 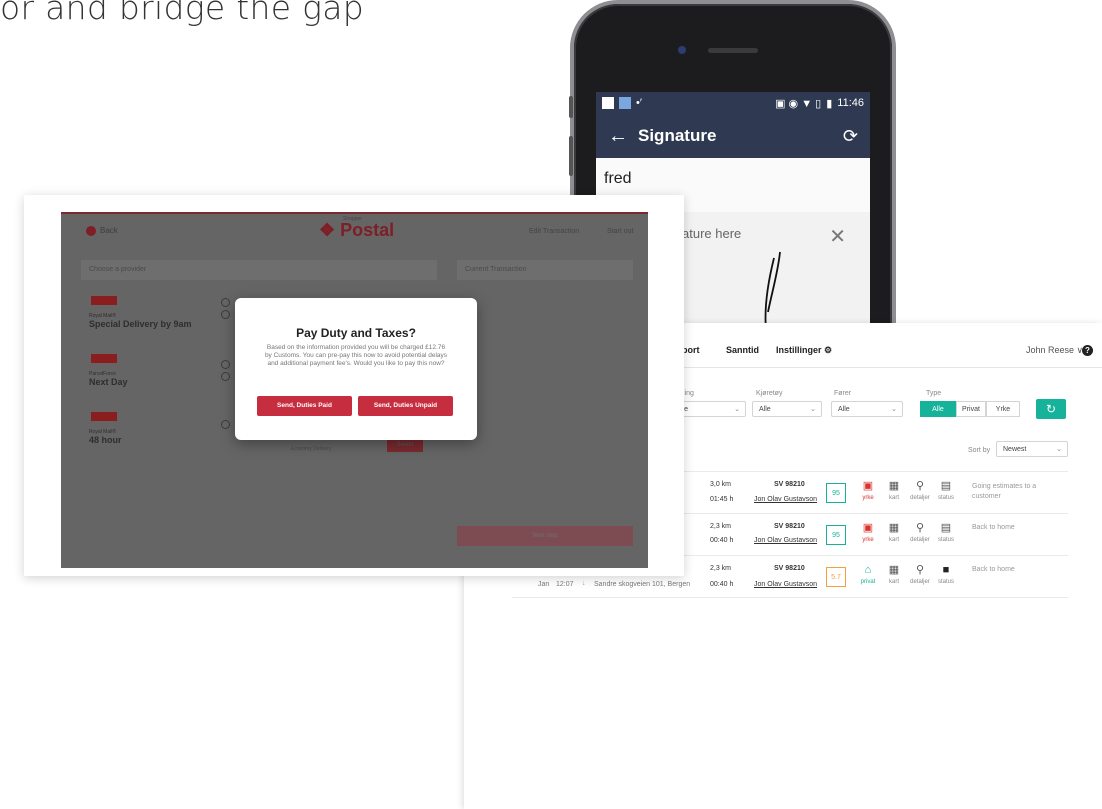 I want to click on brand-small: Shopper, so click(x=352, y=219).